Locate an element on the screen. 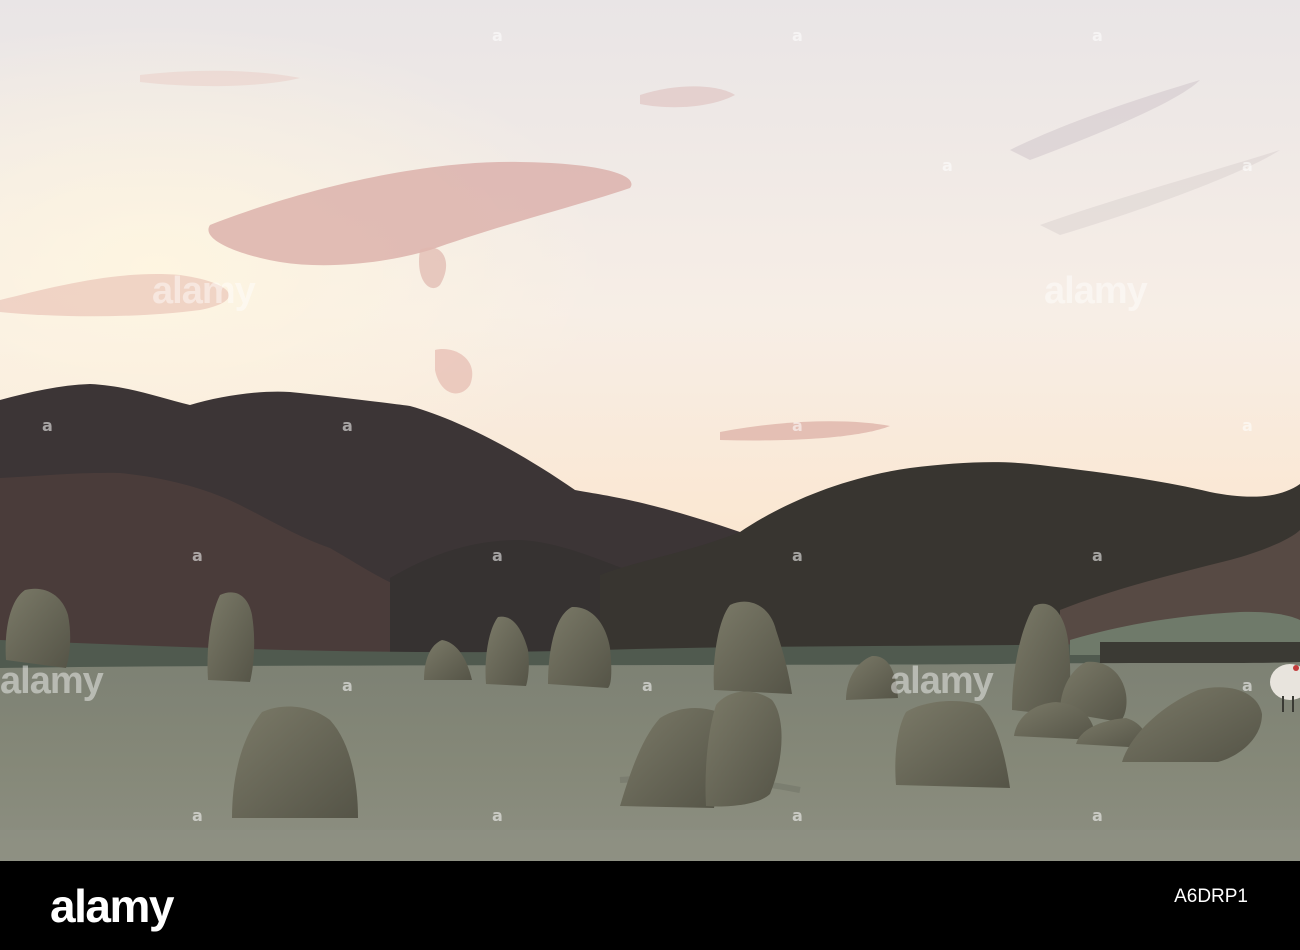 The height and width of the screenshot is (950, 1300). brand-logo: alamy is located at coordinates (112, 906).